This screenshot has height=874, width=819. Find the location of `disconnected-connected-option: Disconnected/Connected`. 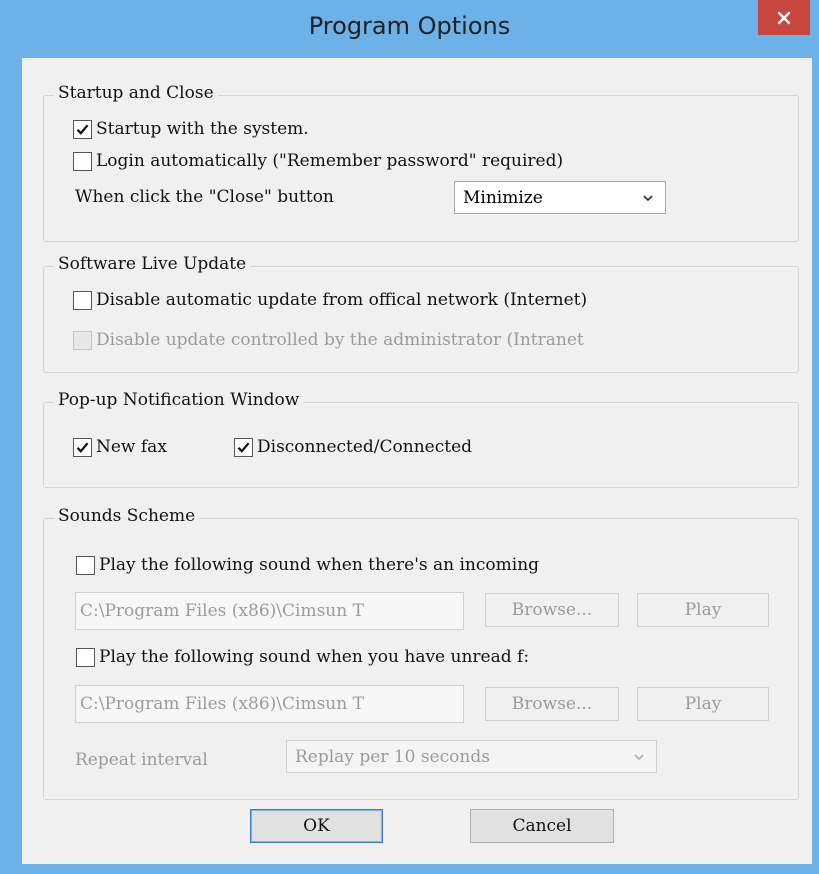

disconnected-connected-option: Disconnected/Connected is located at coordinates (353, 447).